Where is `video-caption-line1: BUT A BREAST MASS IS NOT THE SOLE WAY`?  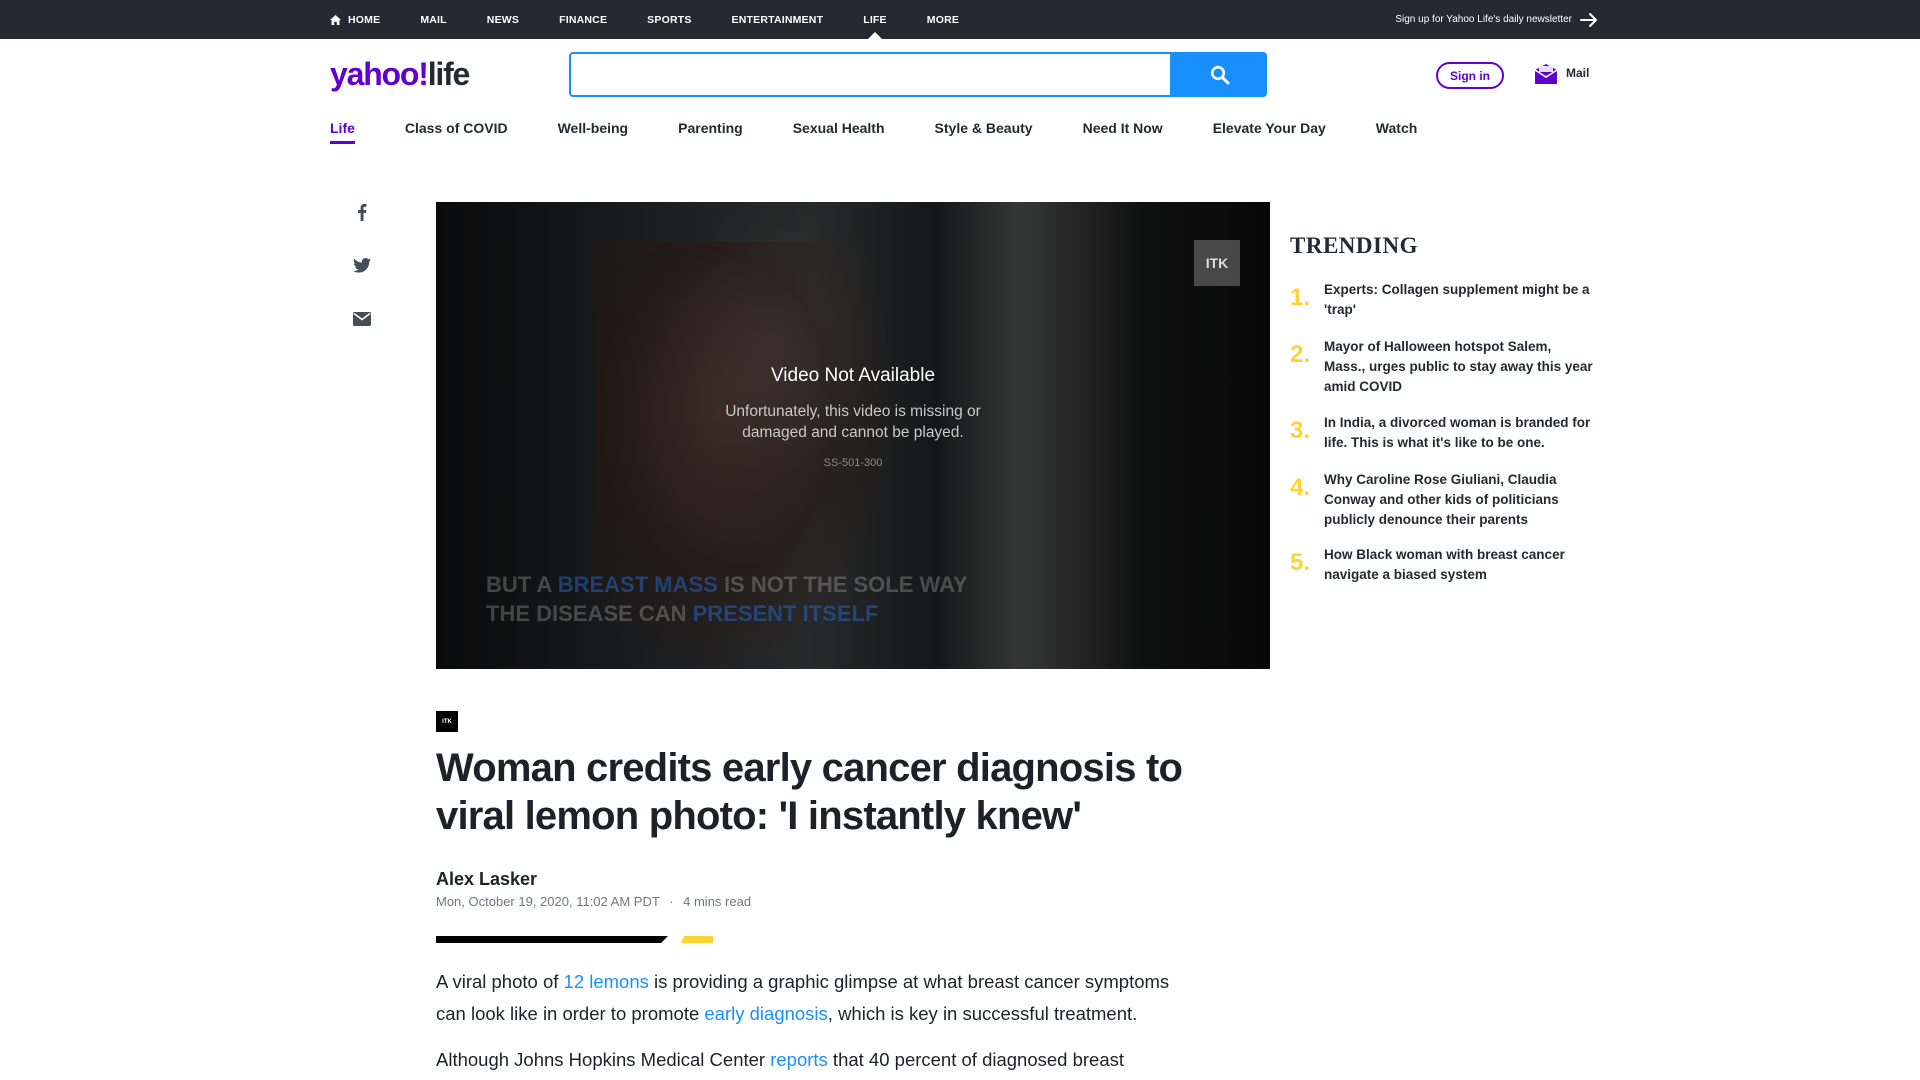
video-caption-line1: BUT A BREAST MASS IS NOT THE SOLE WAY is located at coordinates (727, 584).